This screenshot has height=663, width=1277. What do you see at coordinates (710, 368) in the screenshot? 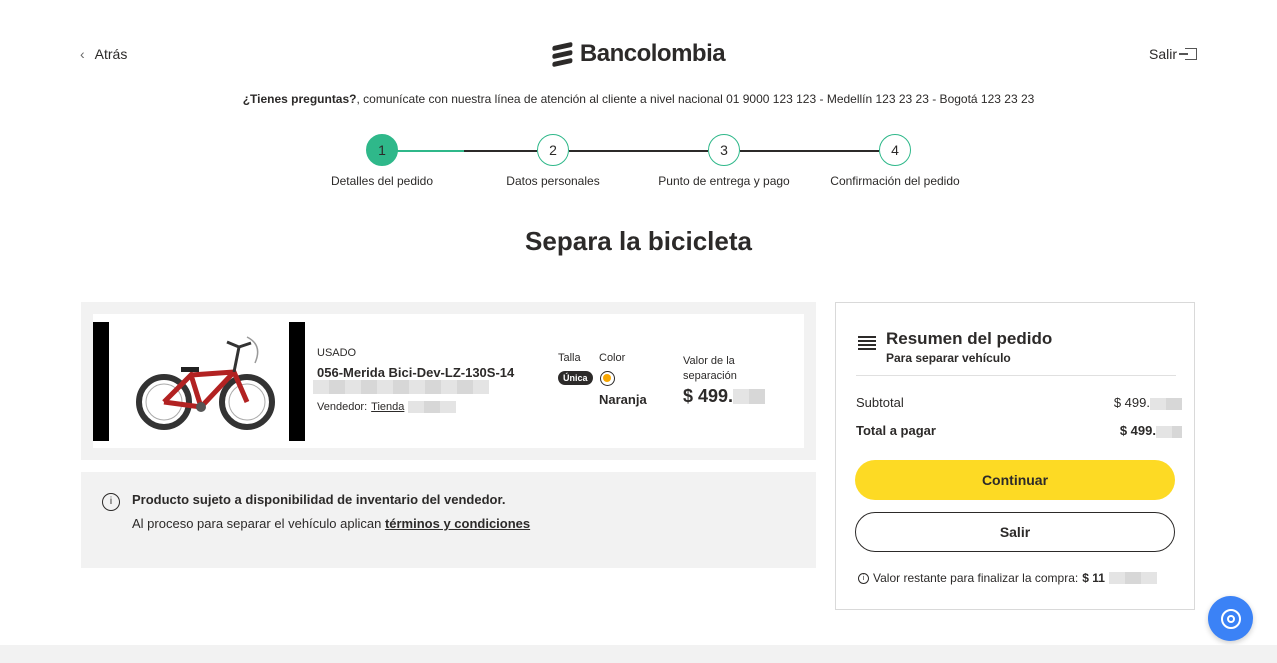
I see `separation-label: Valor de la separación` at bounding box center [710, 368].